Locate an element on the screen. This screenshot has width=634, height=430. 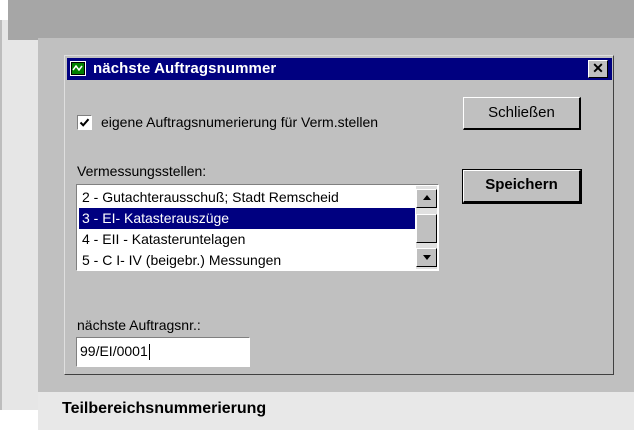
scroll-down-button is located at coordinates (426, 257).